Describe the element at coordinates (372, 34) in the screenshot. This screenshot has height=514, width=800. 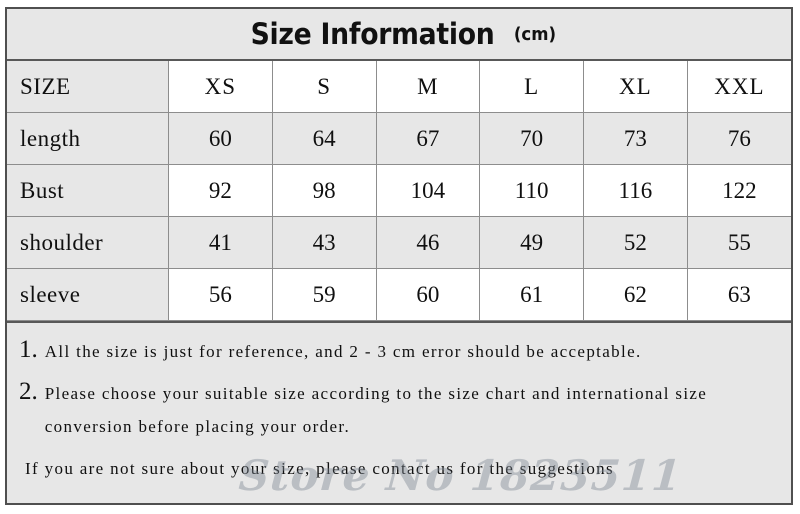
I see `page-title: Size Information` at that location.